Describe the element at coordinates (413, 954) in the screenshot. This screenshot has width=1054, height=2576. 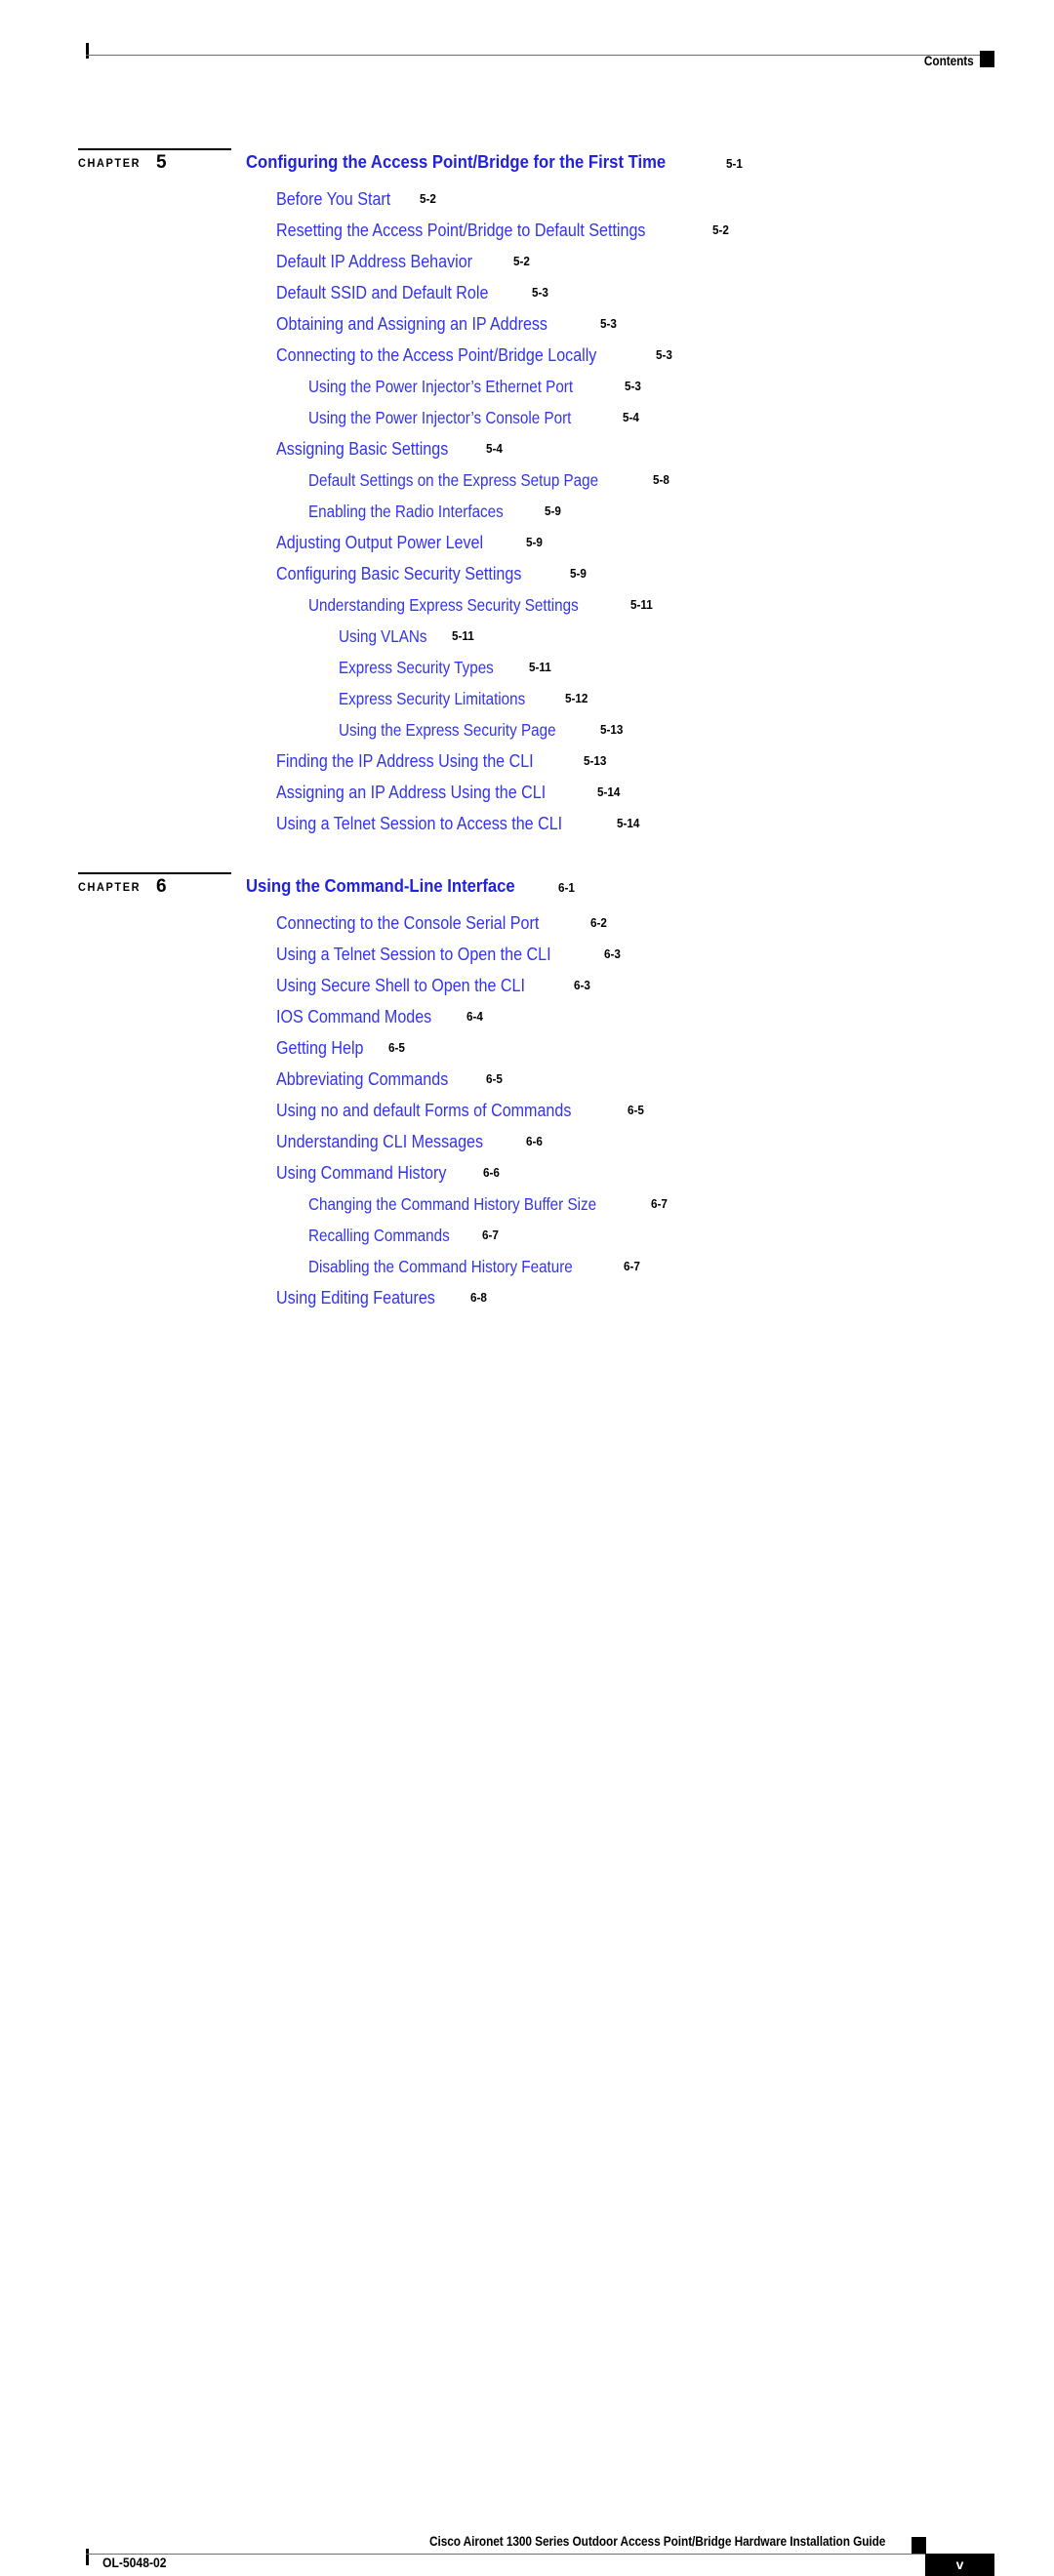
I see `toc-entry-link: Using a Telnet Session to Open the CLI` at that location.